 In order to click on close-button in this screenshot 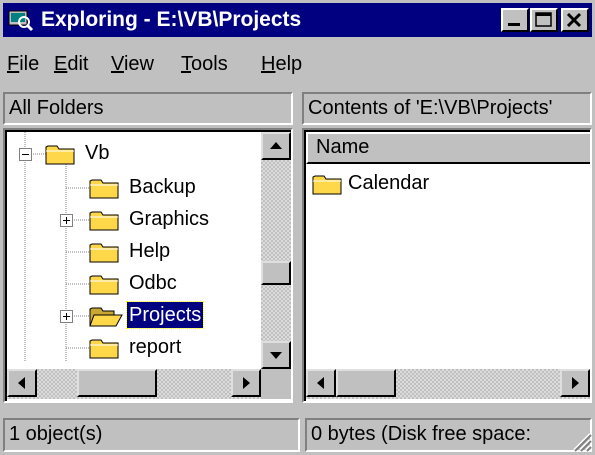, I will do `click(575, 20)`.